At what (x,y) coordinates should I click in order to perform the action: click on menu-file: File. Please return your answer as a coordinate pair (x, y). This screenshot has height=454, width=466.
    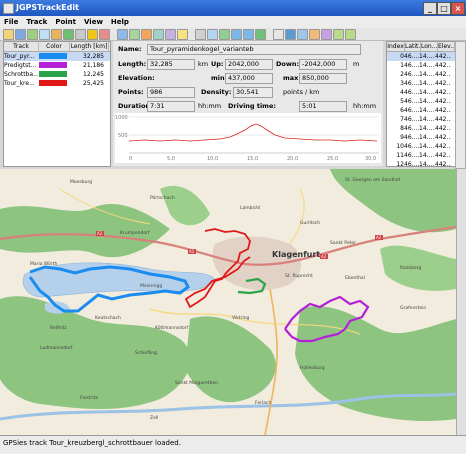
    Looking at the image, I should click on (11, 22).